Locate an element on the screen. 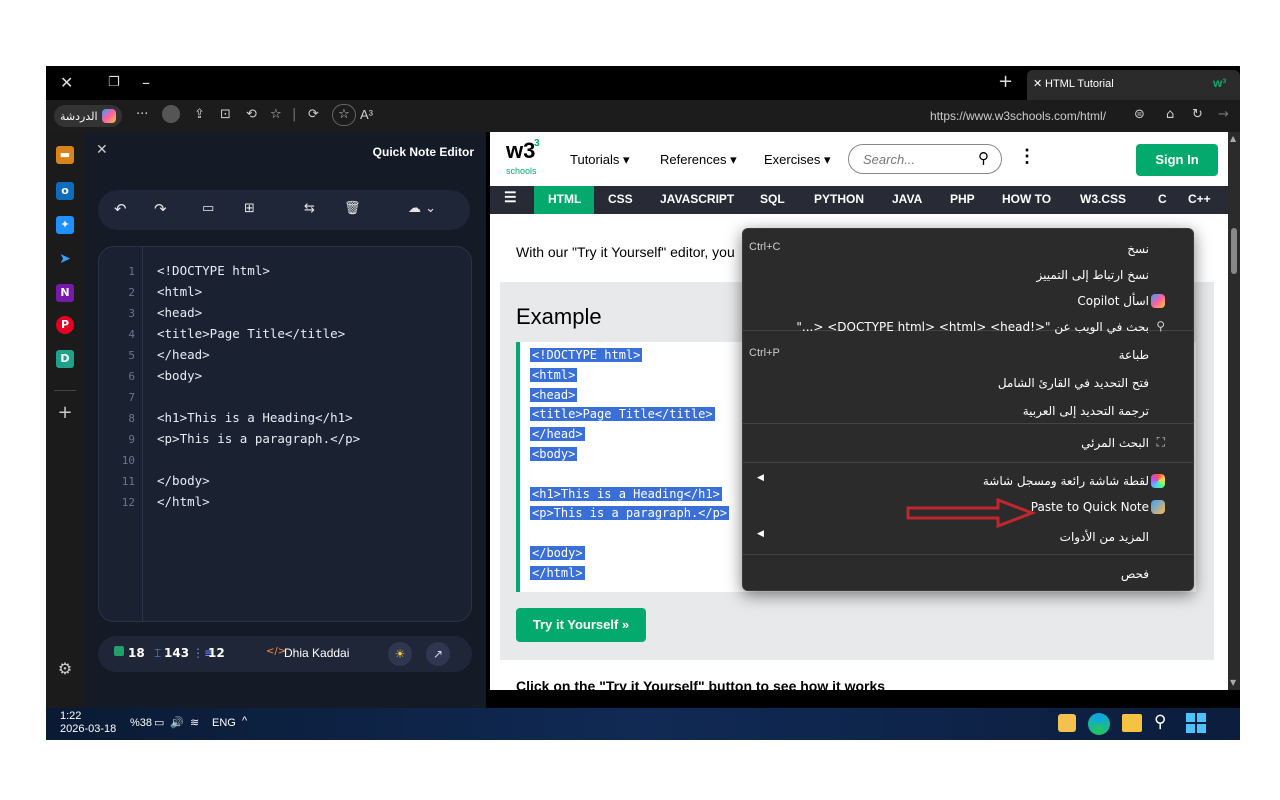 The image size is (1280, 800). code-line: <!DOCTYPE html> is located at coordinates (213, 270).